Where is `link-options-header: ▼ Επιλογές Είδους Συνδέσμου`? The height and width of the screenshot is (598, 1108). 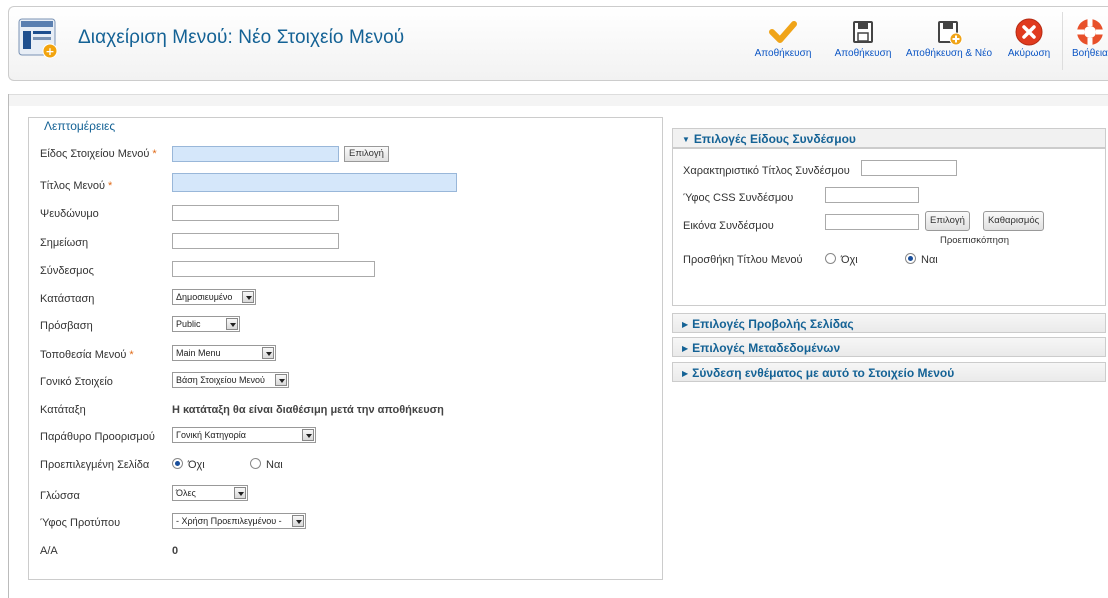
link-options-header: ▼ Επιλογές Είδους Συνδέσμου is located at coordinates (889, 138).